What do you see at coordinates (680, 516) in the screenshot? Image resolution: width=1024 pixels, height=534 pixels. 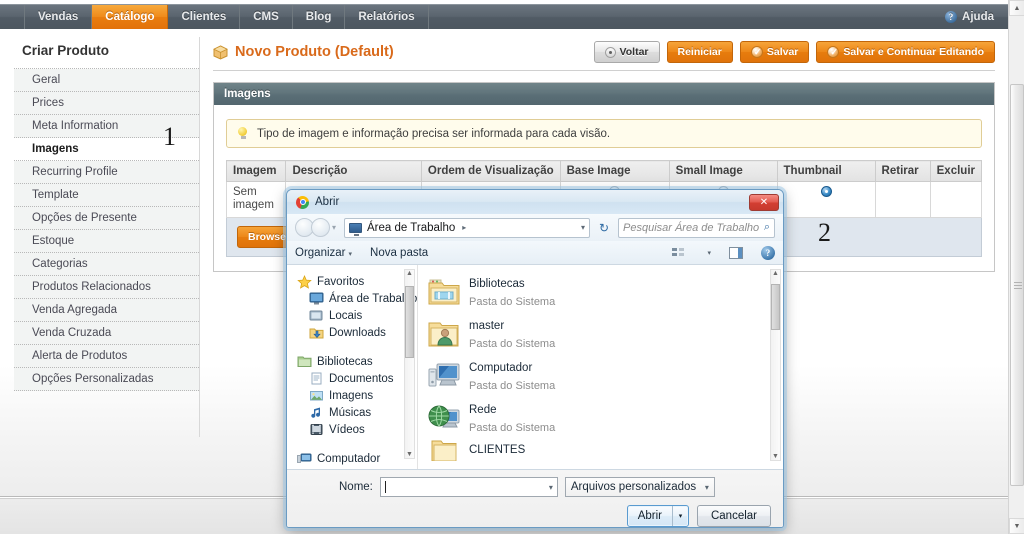 I see `open-split-caret-icon: ▾` at bounding box center [680, 516].